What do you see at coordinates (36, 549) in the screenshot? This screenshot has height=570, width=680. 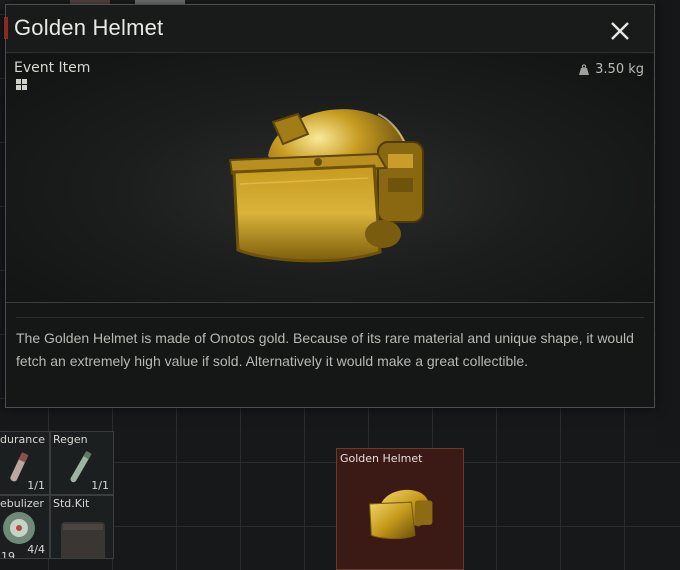 I see `item-count: 4/4` at bounding box center [36, 549].